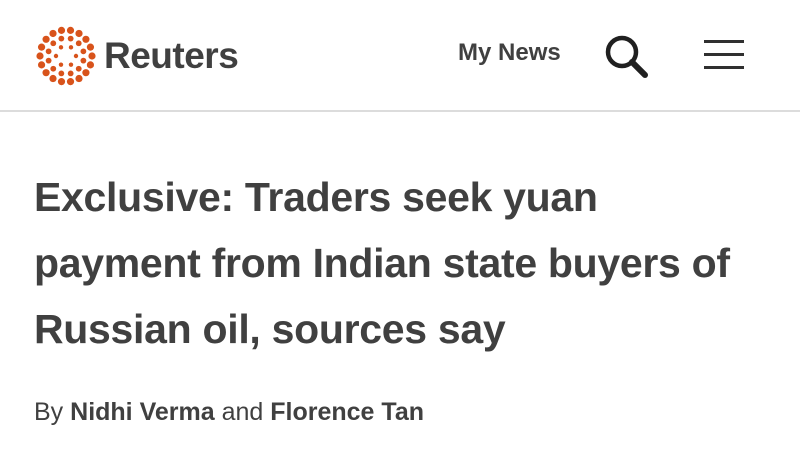 The height and width of the screenshot is (455, 800). I want to click on search-button, so click(626, 56).